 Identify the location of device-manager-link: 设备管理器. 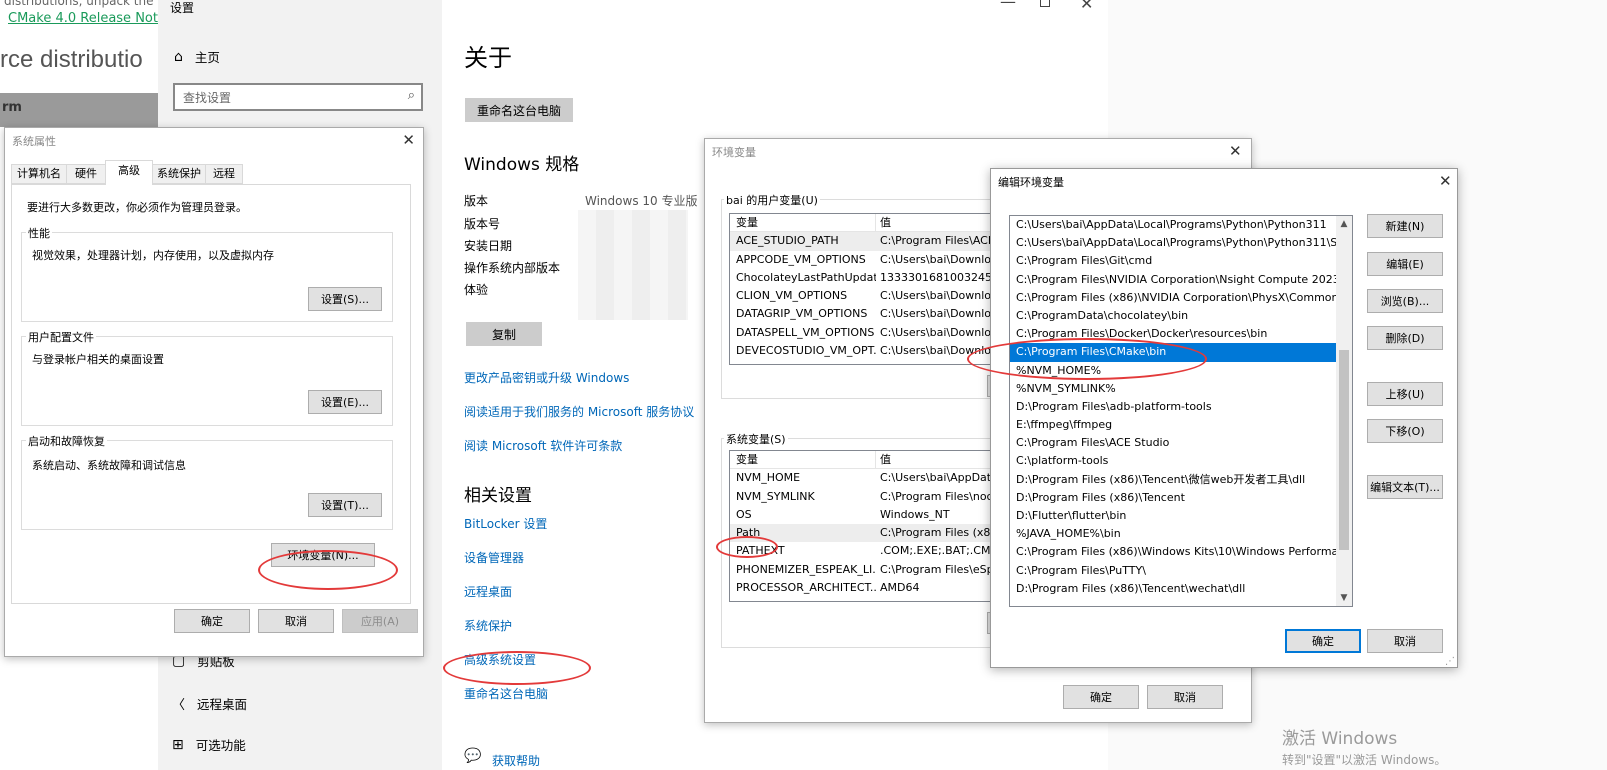
(494, 557).